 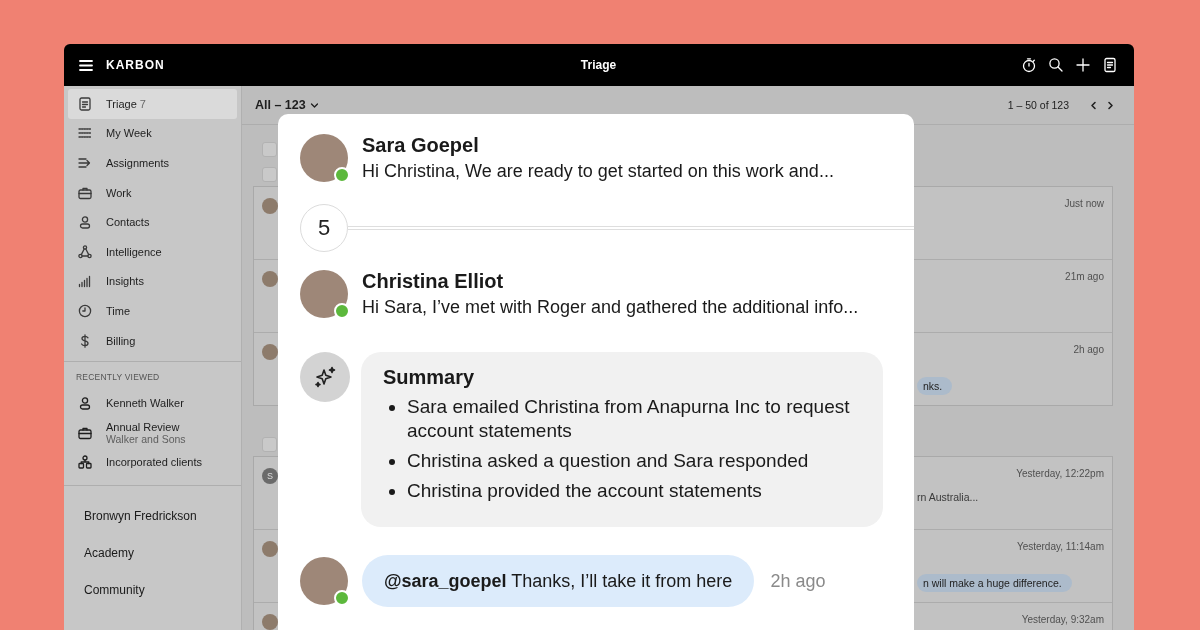 What do you see at coordinates (152, 462) in the screenshot?
I see `recent-item: Incorporated clients` at bounding box center [152, 462].